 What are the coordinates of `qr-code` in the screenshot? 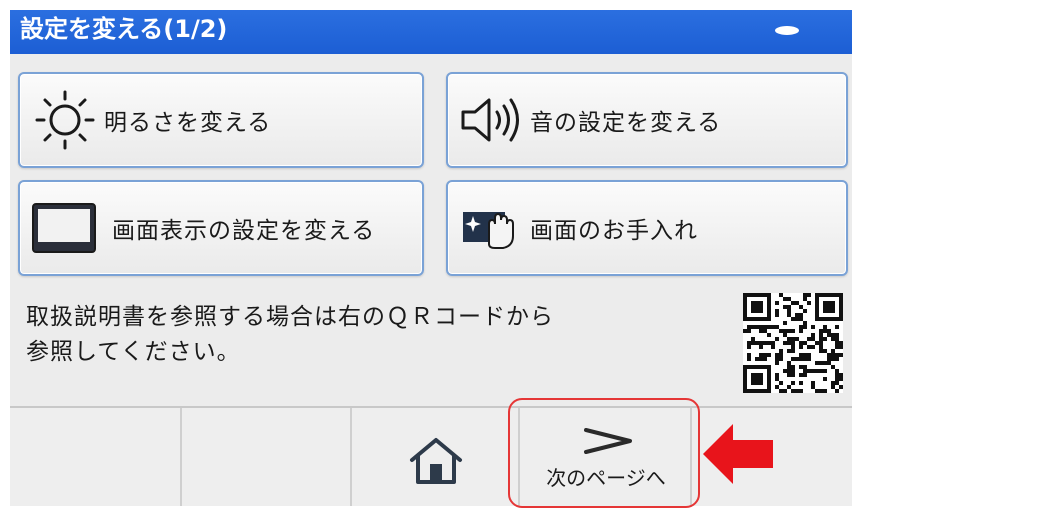 It's located at (793, 343).